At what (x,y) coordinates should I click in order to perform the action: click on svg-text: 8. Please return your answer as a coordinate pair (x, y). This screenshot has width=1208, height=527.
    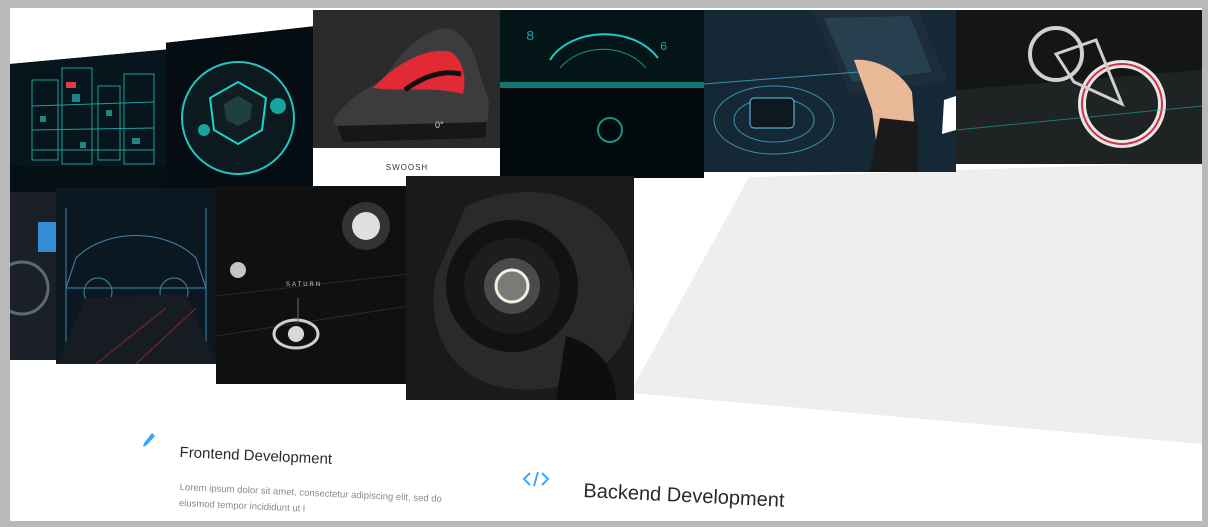
    Looking at the image, I should click on (530, 37).